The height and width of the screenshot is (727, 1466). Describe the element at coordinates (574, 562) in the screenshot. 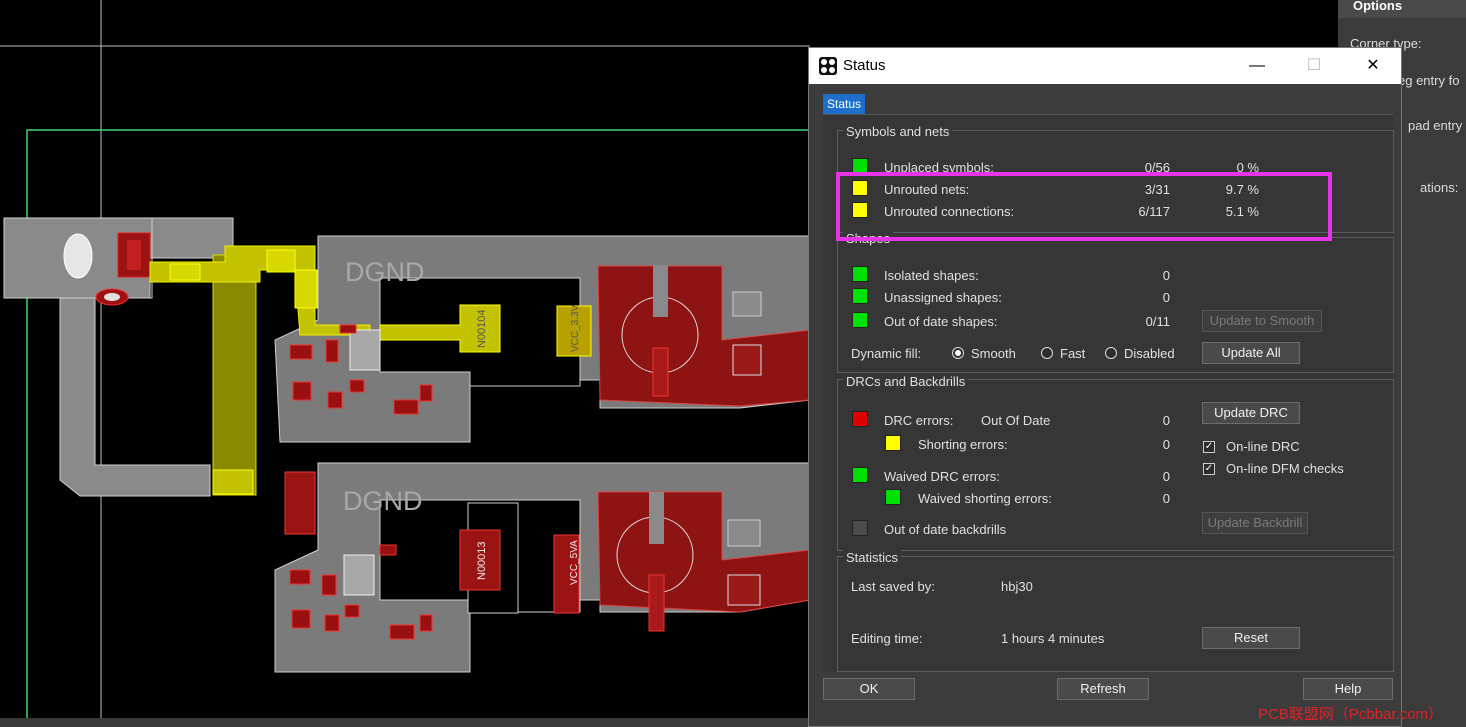

I see `pcb-component-vcc5va: VCC_5VA` at that location.